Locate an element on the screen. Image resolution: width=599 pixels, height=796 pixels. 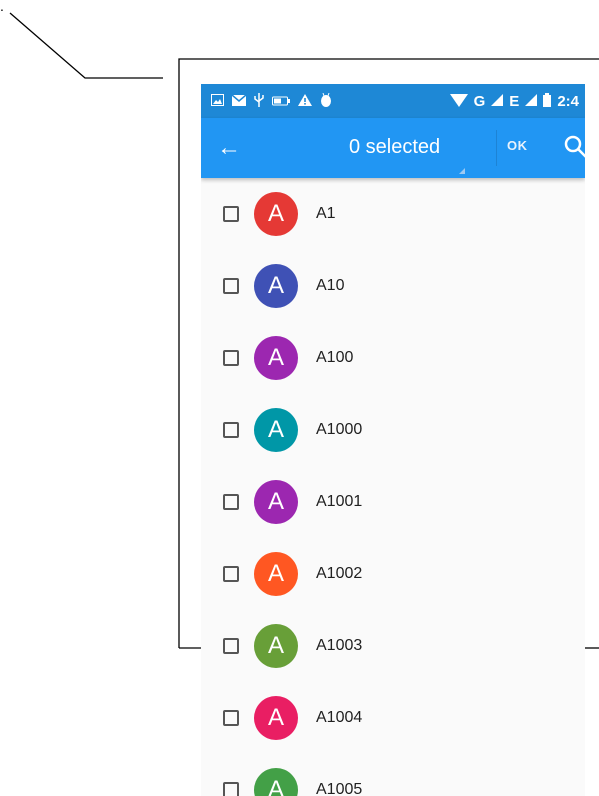
contact-row: A A1002 is located at coordinates (393, 574).